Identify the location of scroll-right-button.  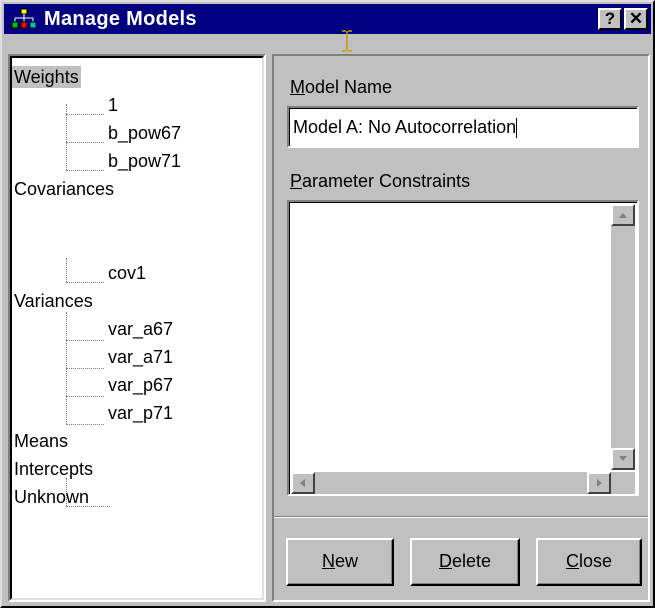
(599, 483).